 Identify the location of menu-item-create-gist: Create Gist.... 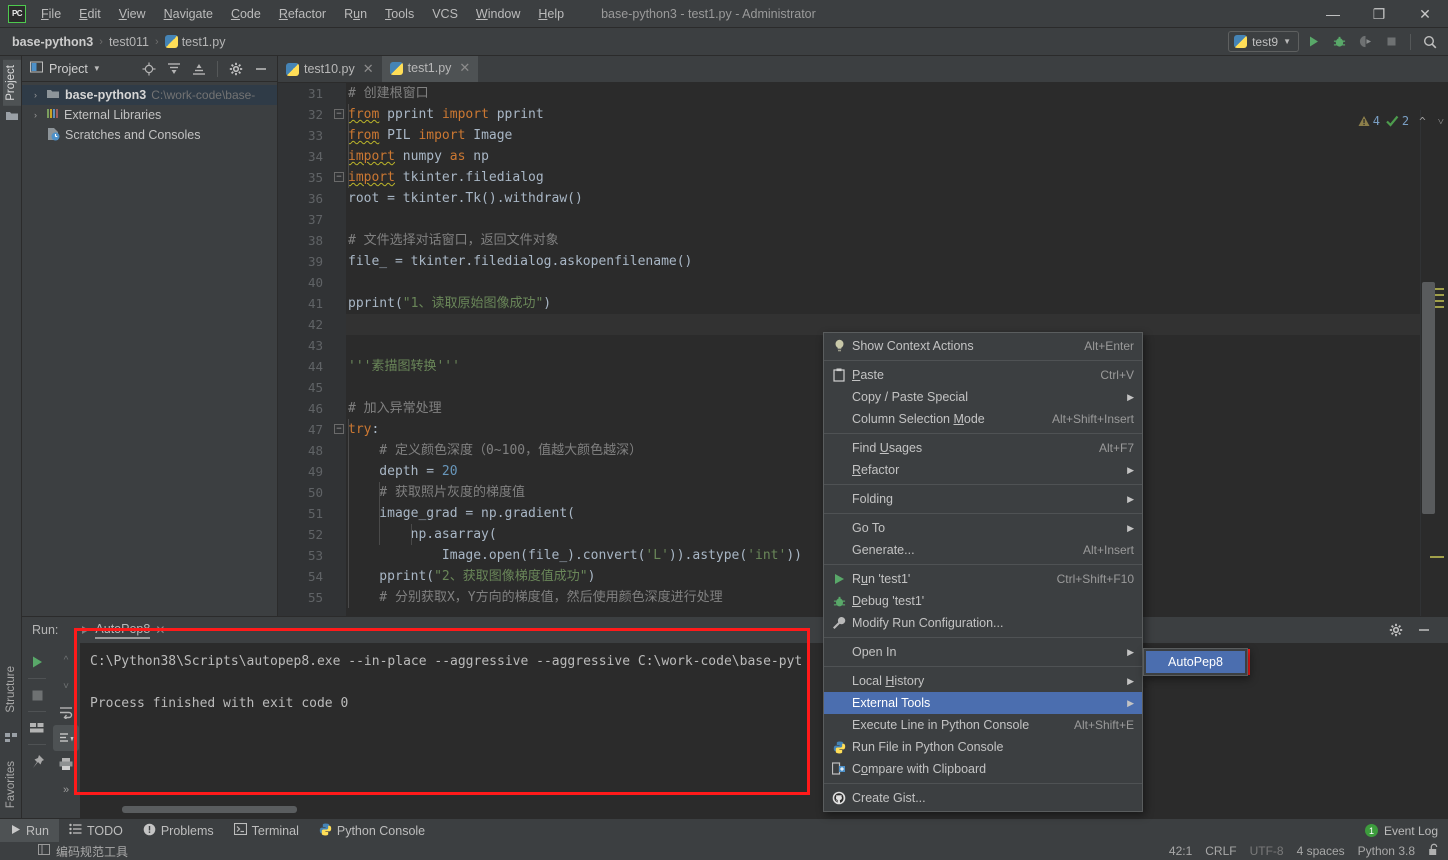
(983, 798).